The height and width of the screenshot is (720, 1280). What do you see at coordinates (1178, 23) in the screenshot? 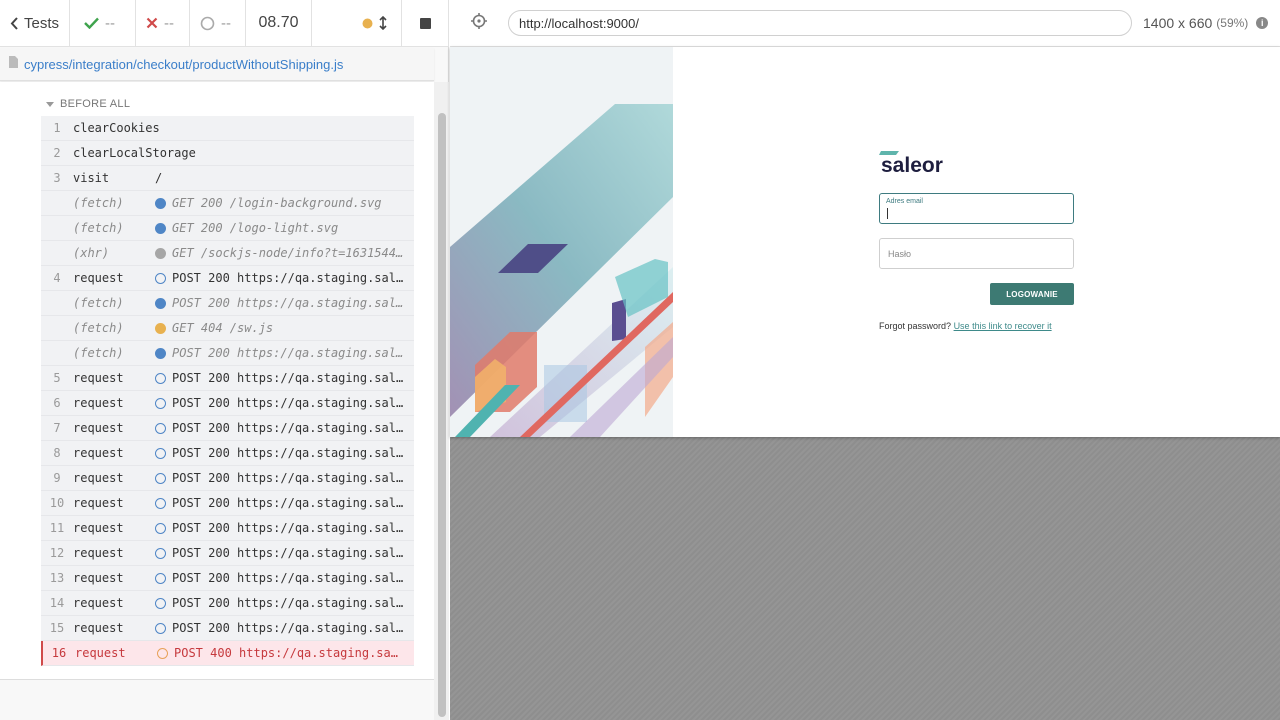
I see `viewport-size: 1400 x 660` at bounding box center [1178, 23].